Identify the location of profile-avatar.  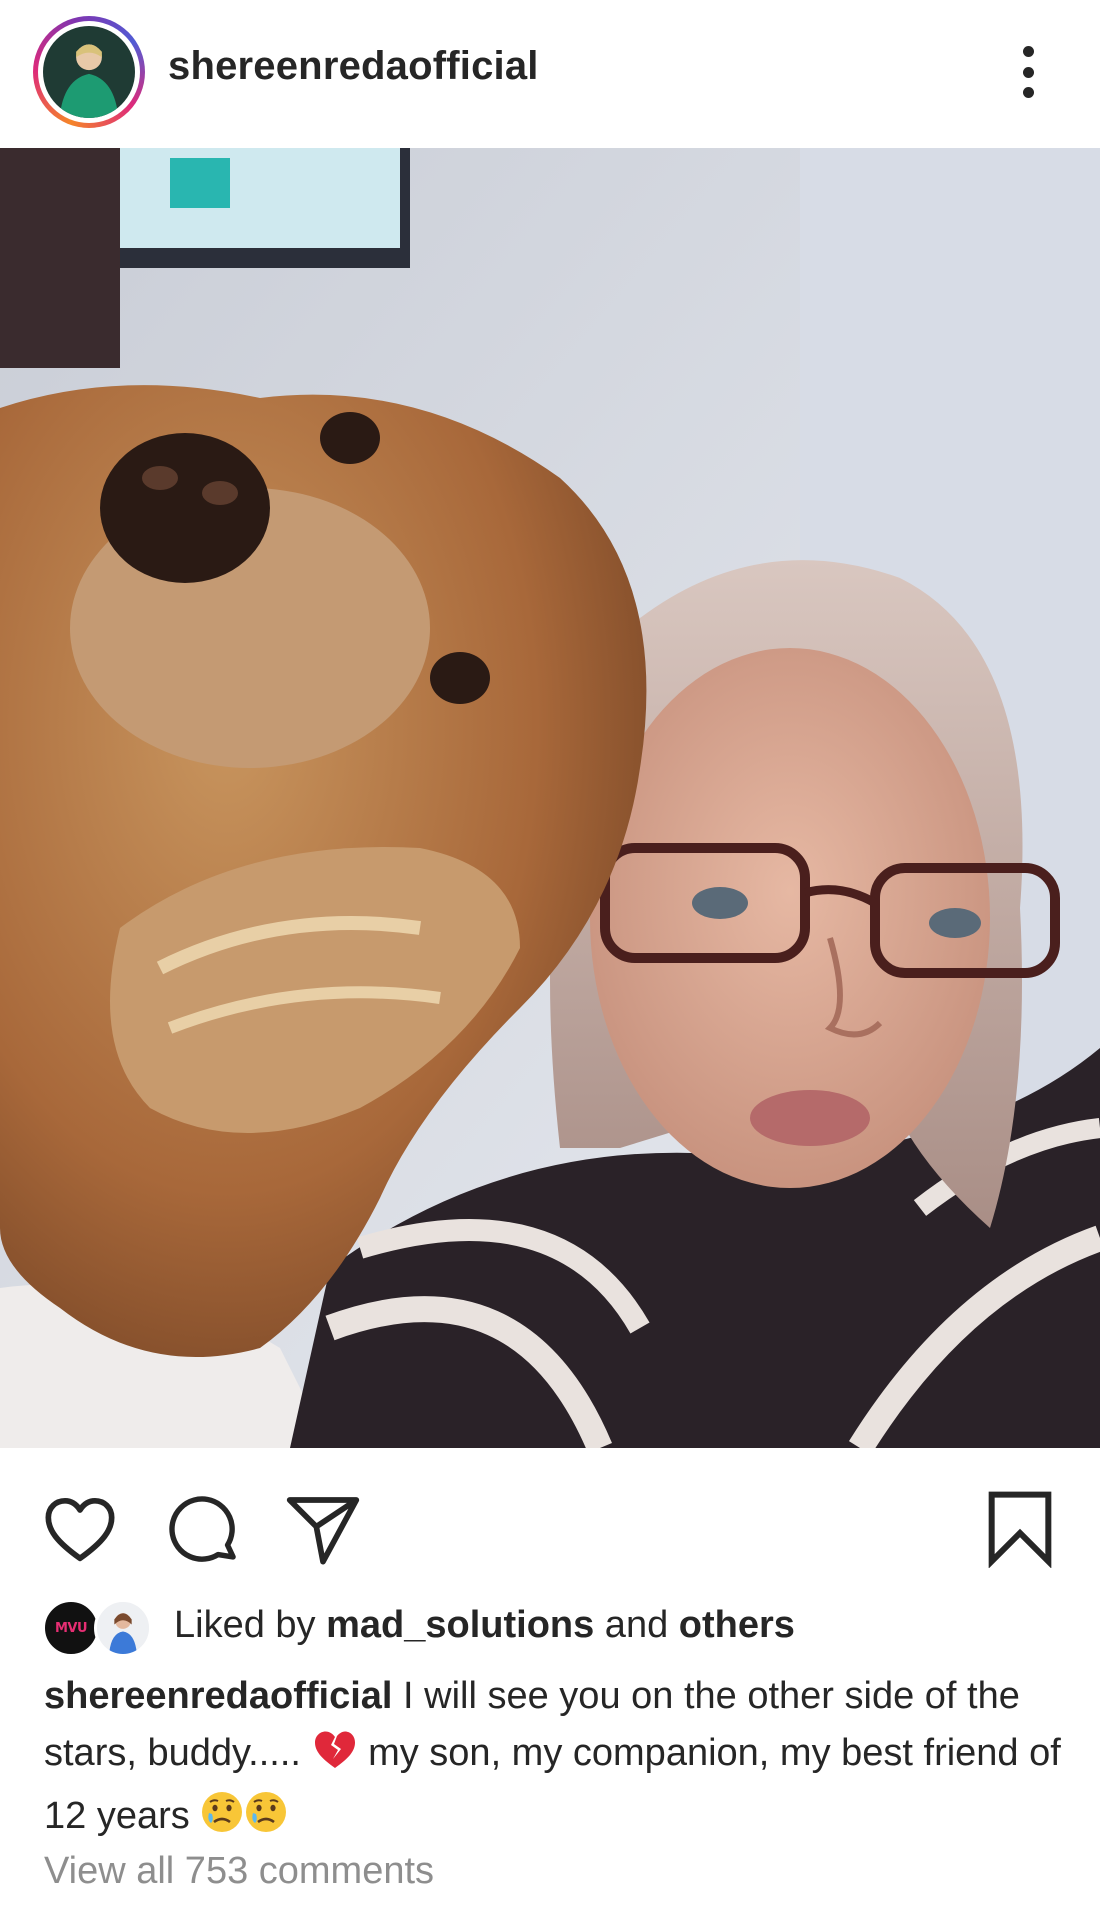
(89, 72).